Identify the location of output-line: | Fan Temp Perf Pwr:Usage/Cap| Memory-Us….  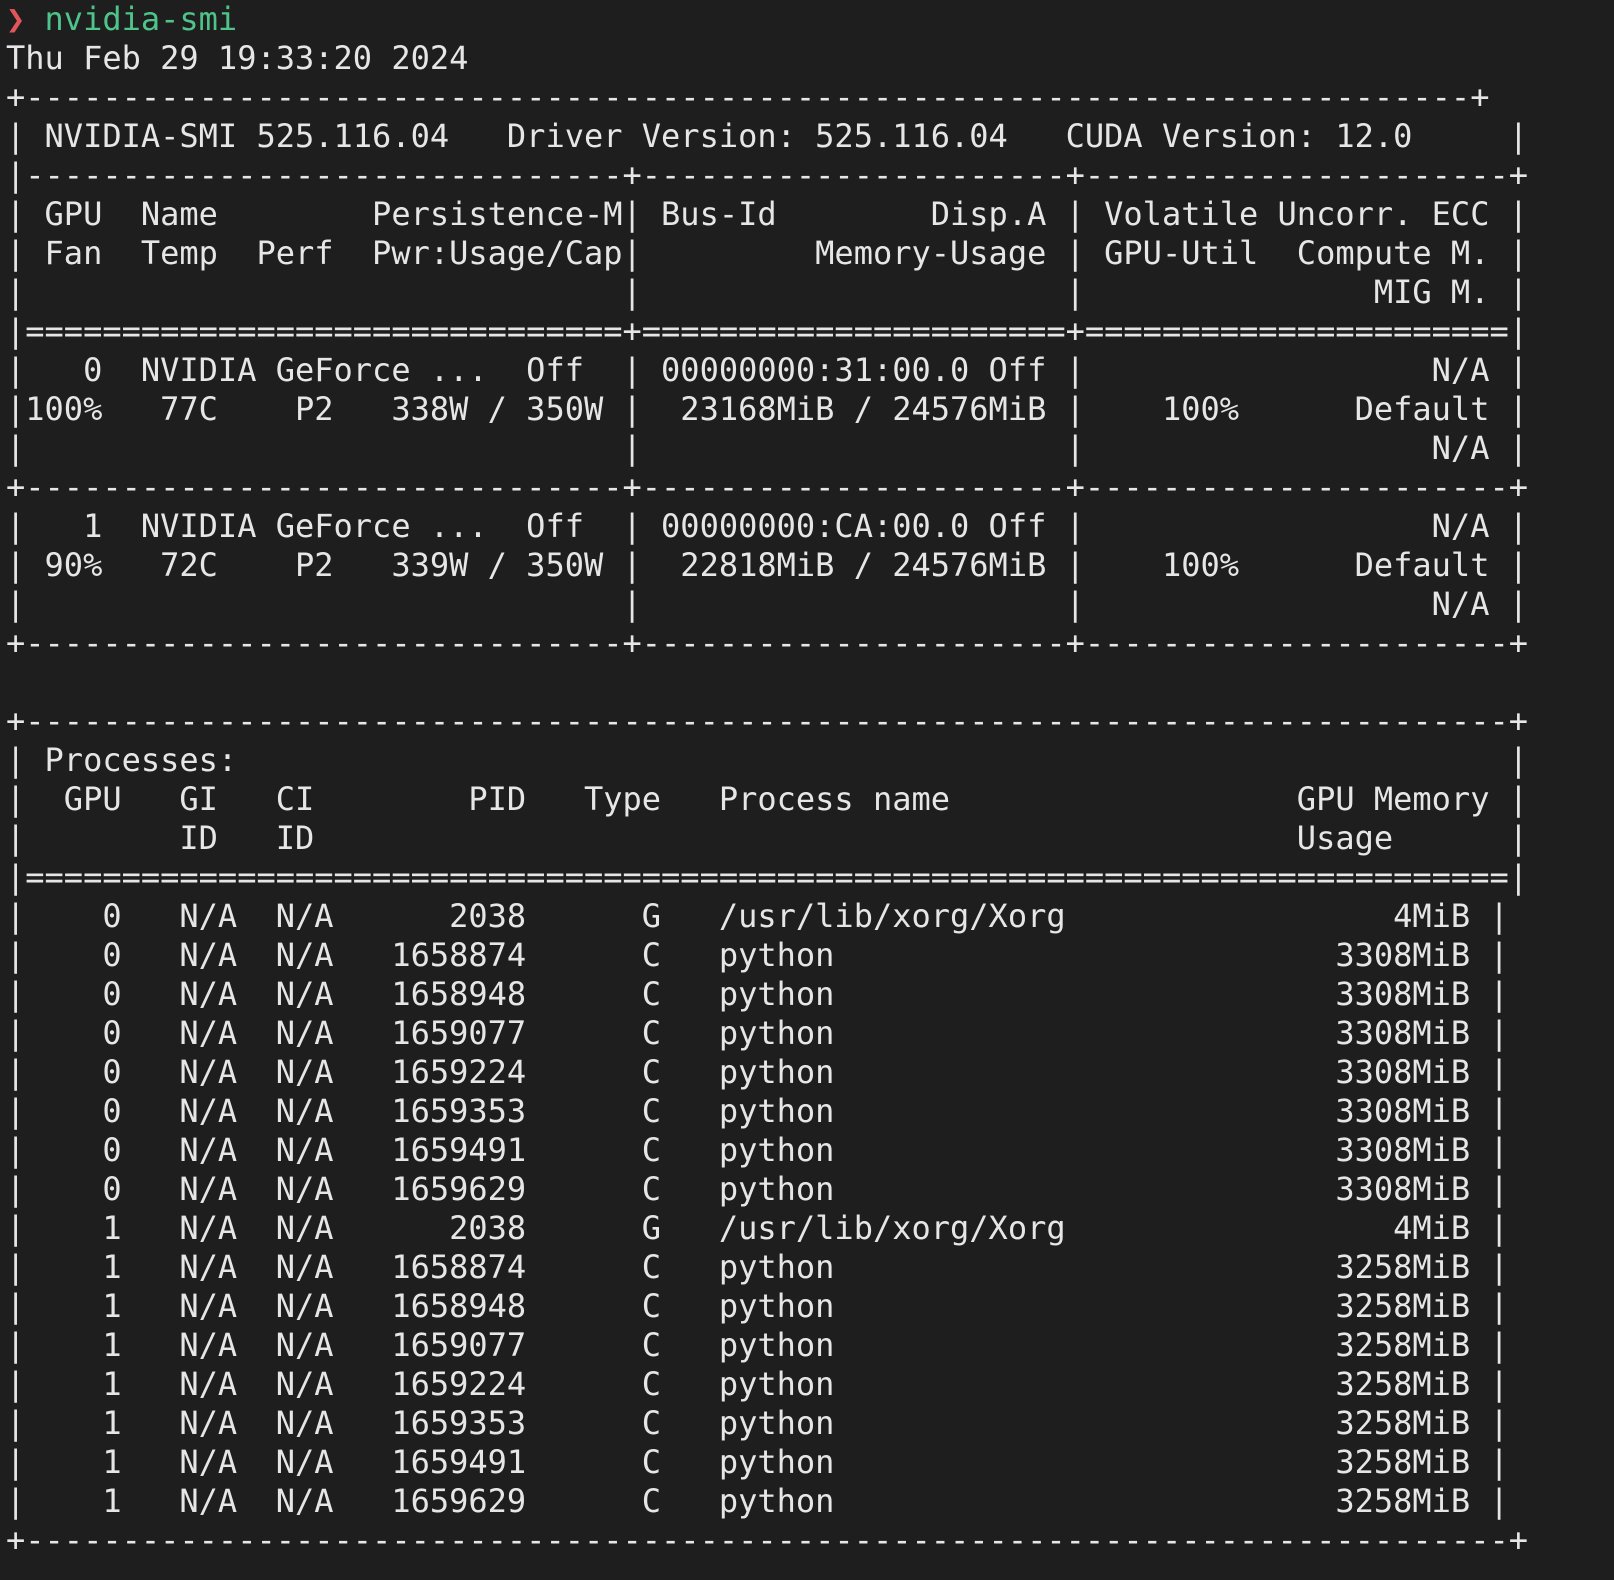
(767, 253).